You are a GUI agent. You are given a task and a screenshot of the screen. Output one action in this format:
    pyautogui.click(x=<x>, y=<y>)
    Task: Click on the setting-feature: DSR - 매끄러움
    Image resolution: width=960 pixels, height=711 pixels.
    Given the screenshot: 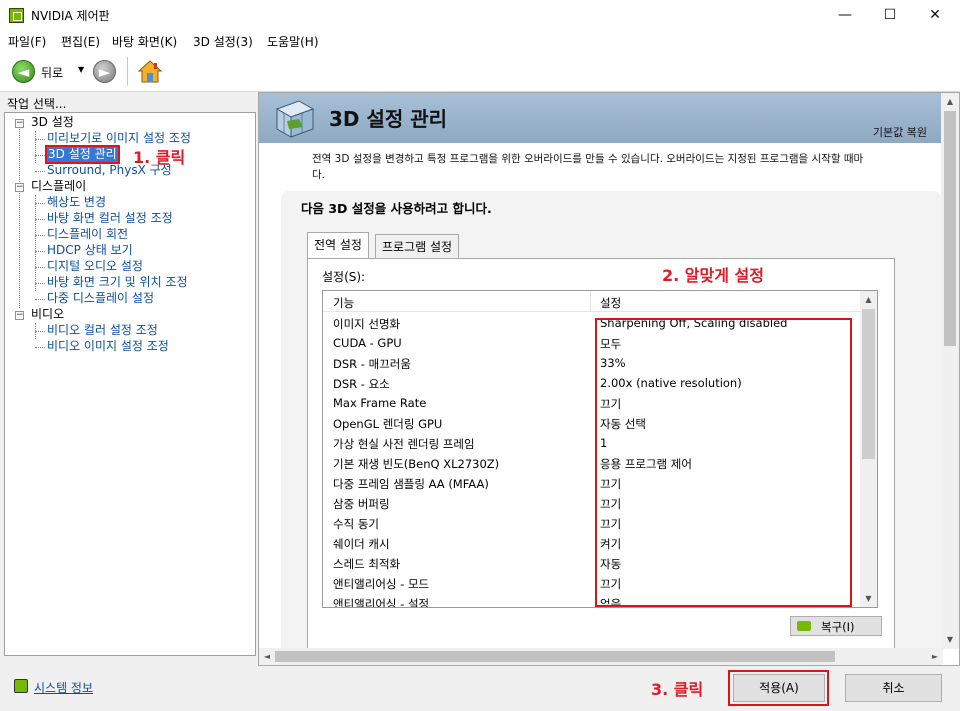 What is the action you would take?
    pyautogui.click(x=372, y=364)
    